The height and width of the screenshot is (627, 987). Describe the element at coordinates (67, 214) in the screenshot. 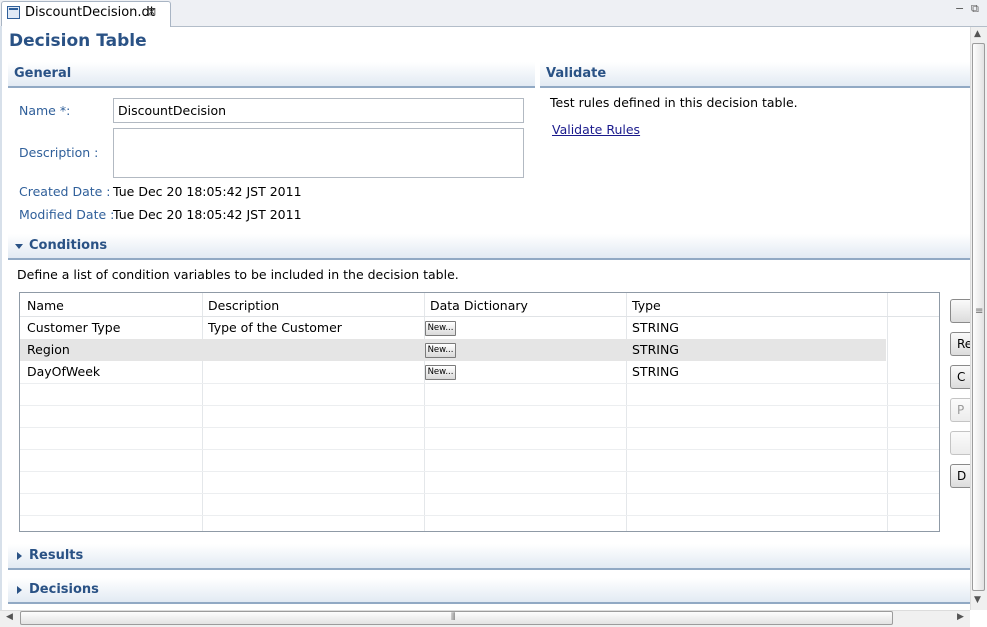

I see `modified-date-label: Modified Date :` at that location.